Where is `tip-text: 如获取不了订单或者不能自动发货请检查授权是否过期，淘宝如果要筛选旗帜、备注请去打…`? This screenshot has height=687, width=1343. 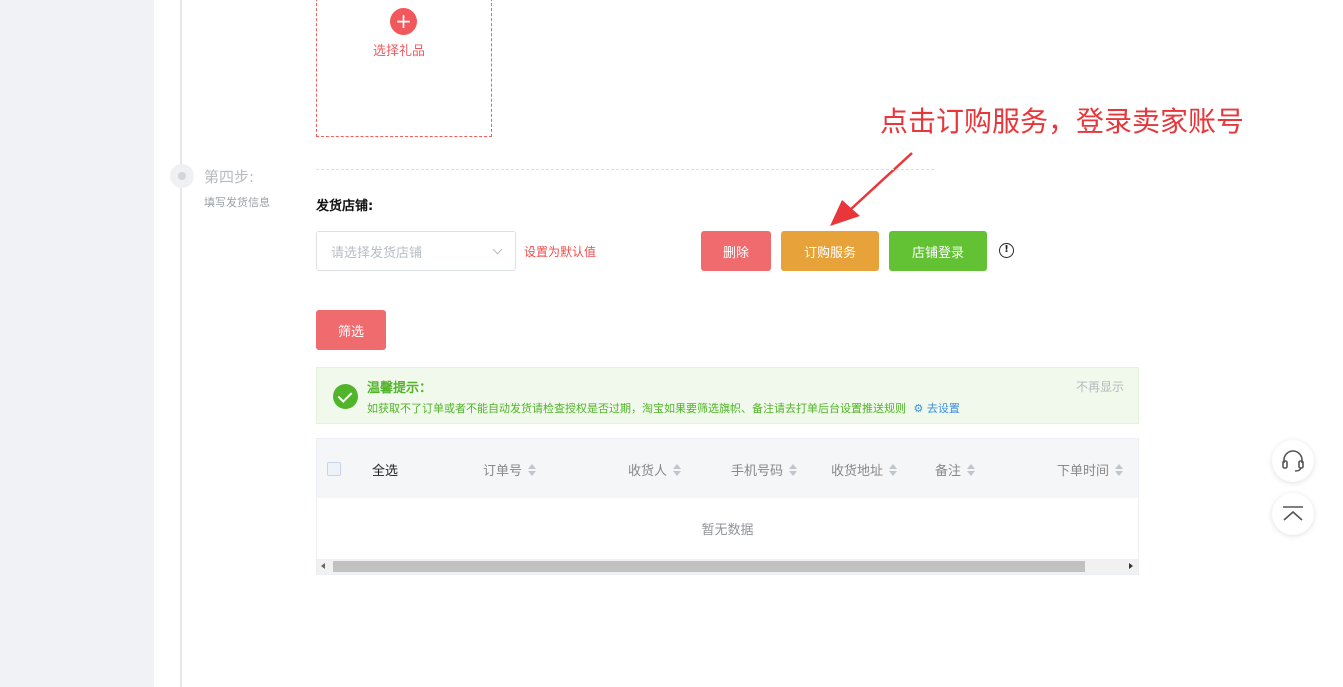
tip-text: 如获取不了订单或者不能自动发货请检查授权是否过期，淘宝如果要筛选旗帜、备注请去打… is located at coordinates (663, 408).